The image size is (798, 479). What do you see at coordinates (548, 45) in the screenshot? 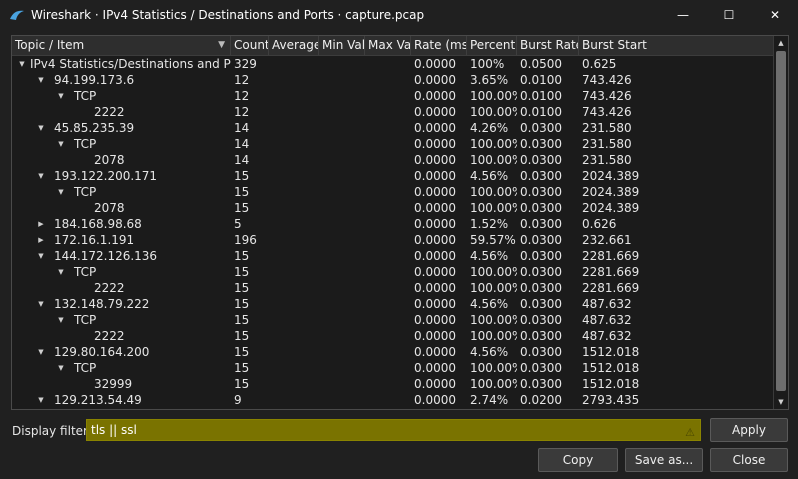
I see `column-header-burst-rate: Burst Rate` at bounding box center [548, 45].